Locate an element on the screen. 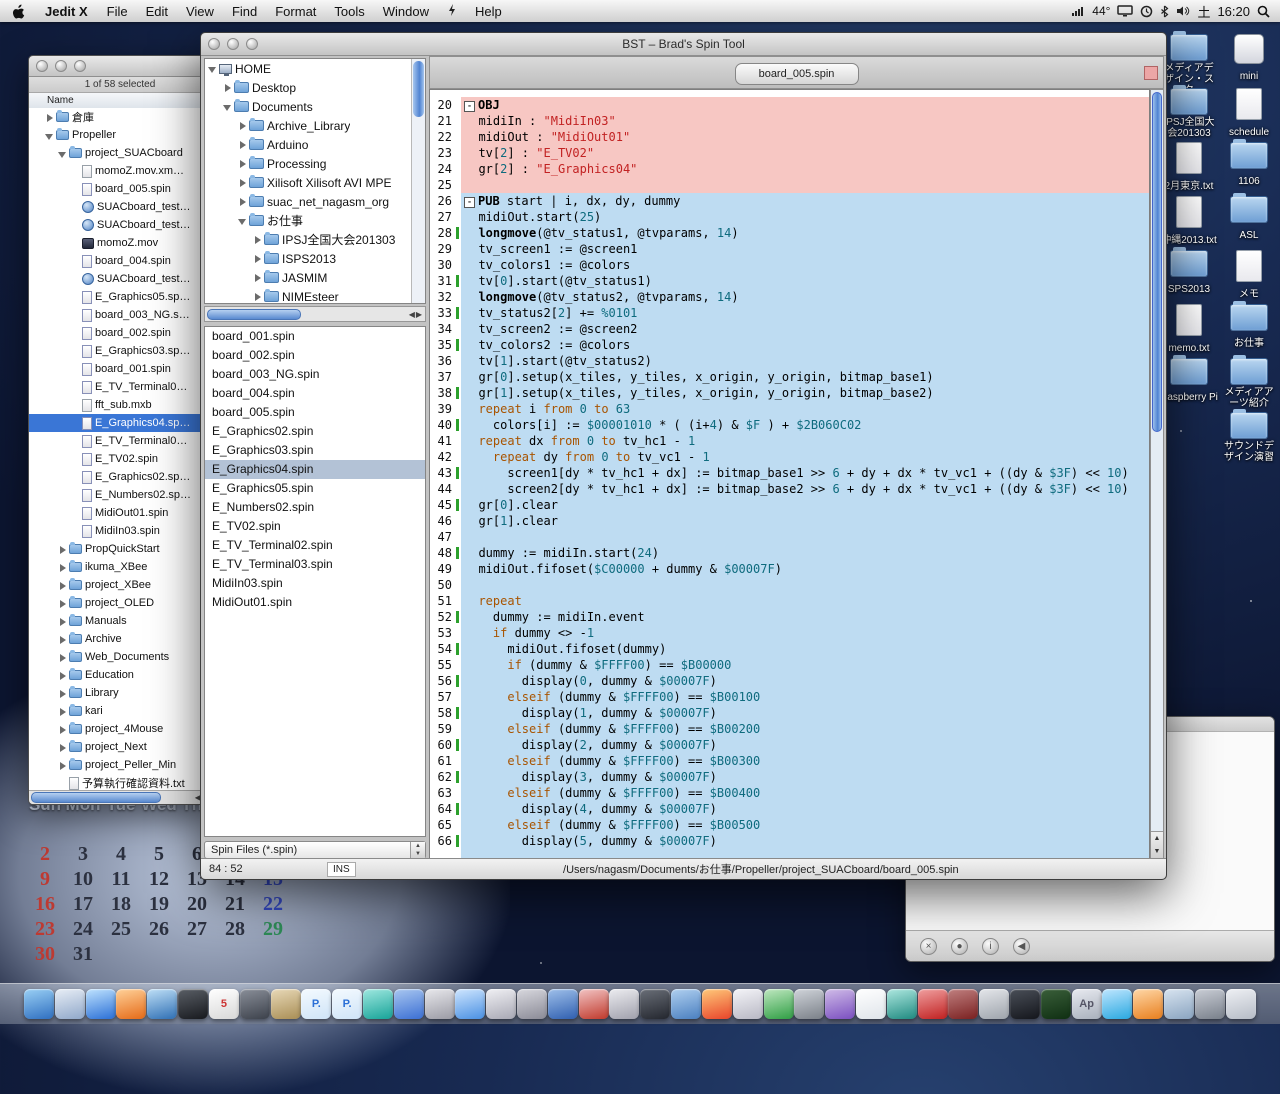 This screenshot has height=1094, width=1280. menu-edit: Edit is located at coordinates (157, 11).